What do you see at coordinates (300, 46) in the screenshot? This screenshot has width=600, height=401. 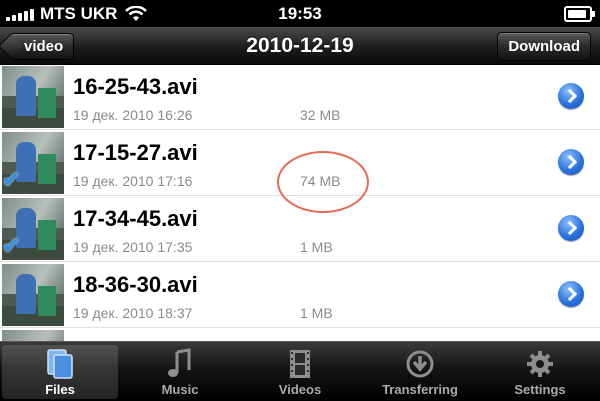 I see `navigation-bar: video 2010-12-19 Download` at bounding box center [300, 46].